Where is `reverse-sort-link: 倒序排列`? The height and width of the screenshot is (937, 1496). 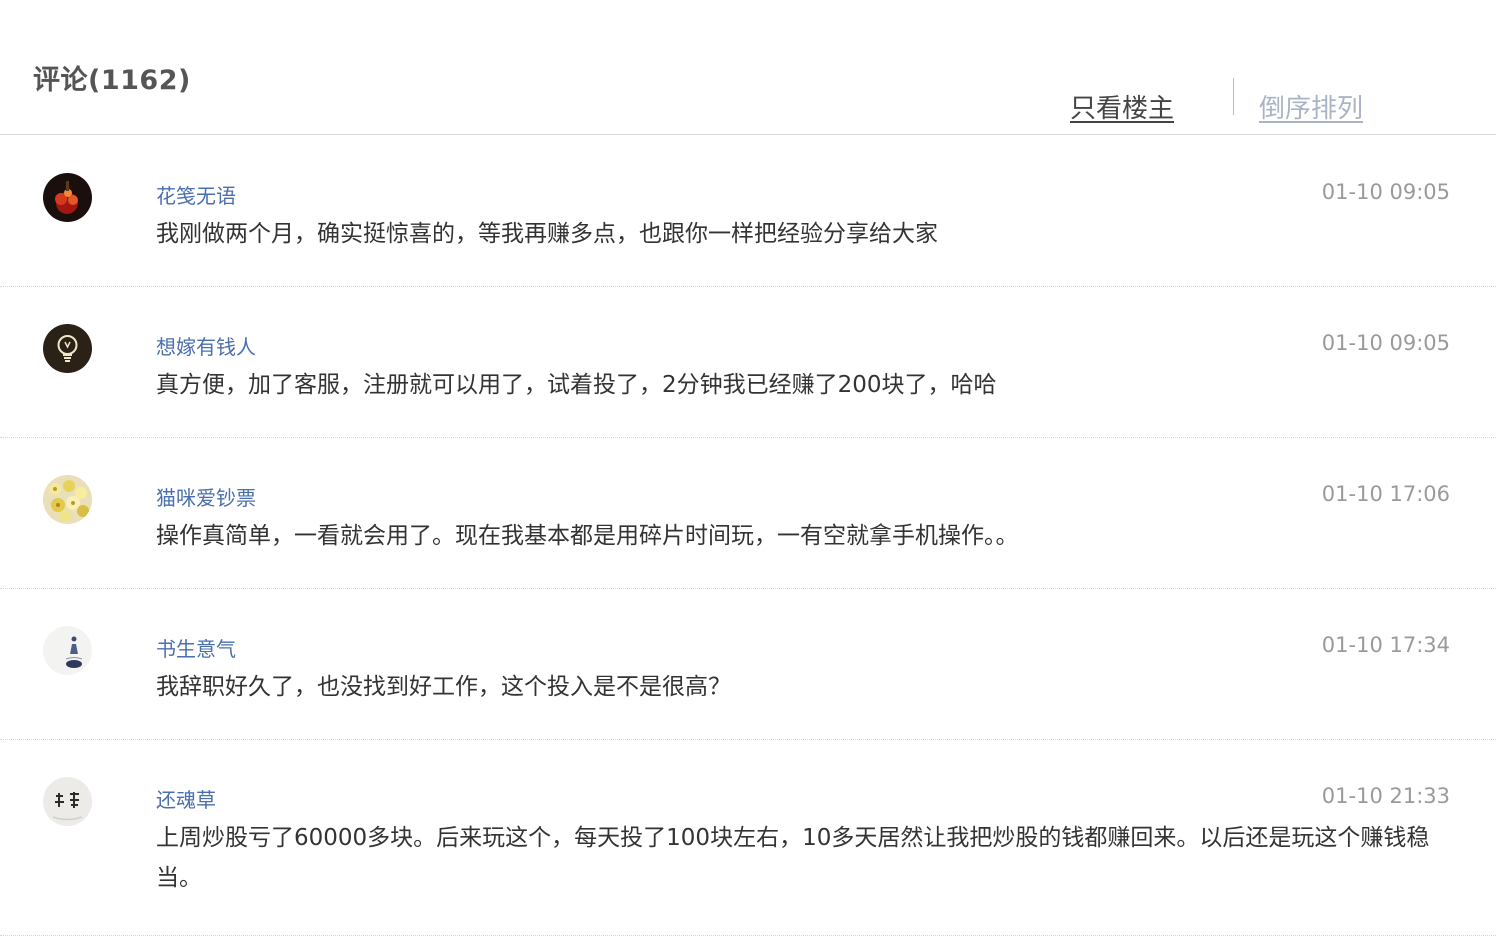
reverse-sort-link: 倒序排列 is located at coordinates (1311, 106).